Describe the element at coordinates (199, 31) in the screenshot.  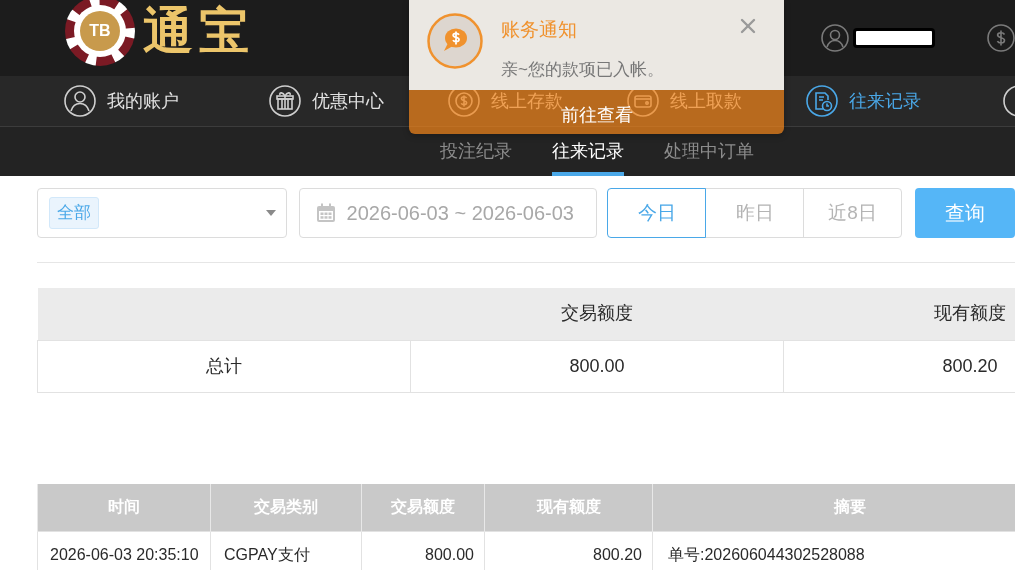
I see `brand-name: 通宝` at that location.